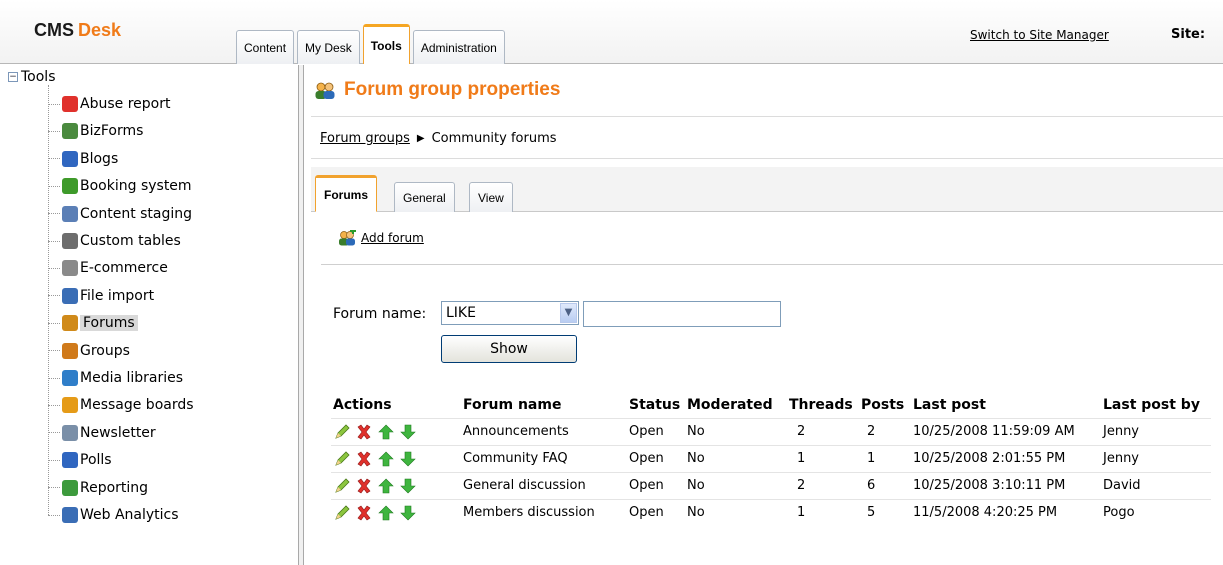 This screenshot has height=565, width=1223. Describe the element at coordinates (93, 323) in the screenshot. I see `tree-item: Forums` at that location.